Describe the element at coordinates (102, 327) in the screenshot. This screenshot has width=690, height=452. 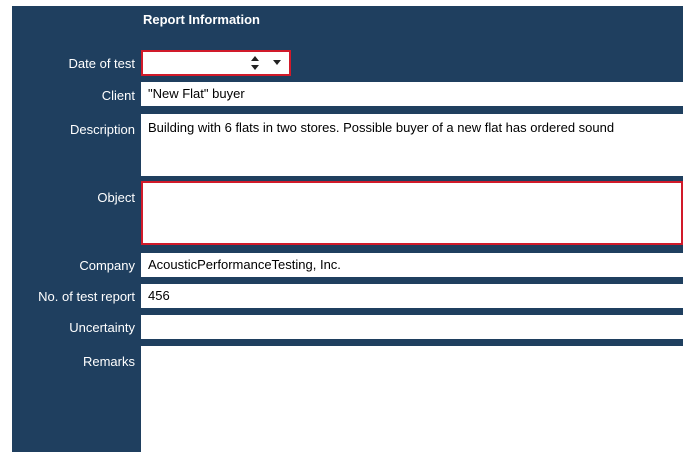
I see `uncertainty-label: Uncertainty` at that location.